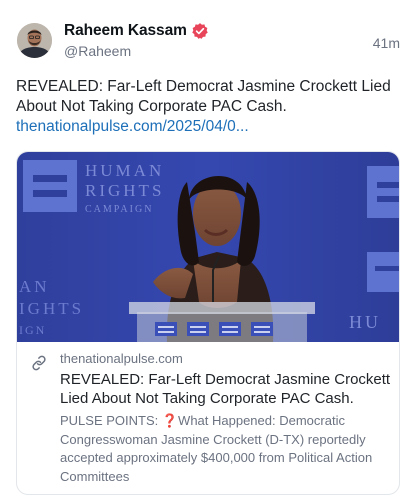 The height and width of the screenshot is (500, 416). I want to click on author-row: Raheem Kassam, so click(136, 31).